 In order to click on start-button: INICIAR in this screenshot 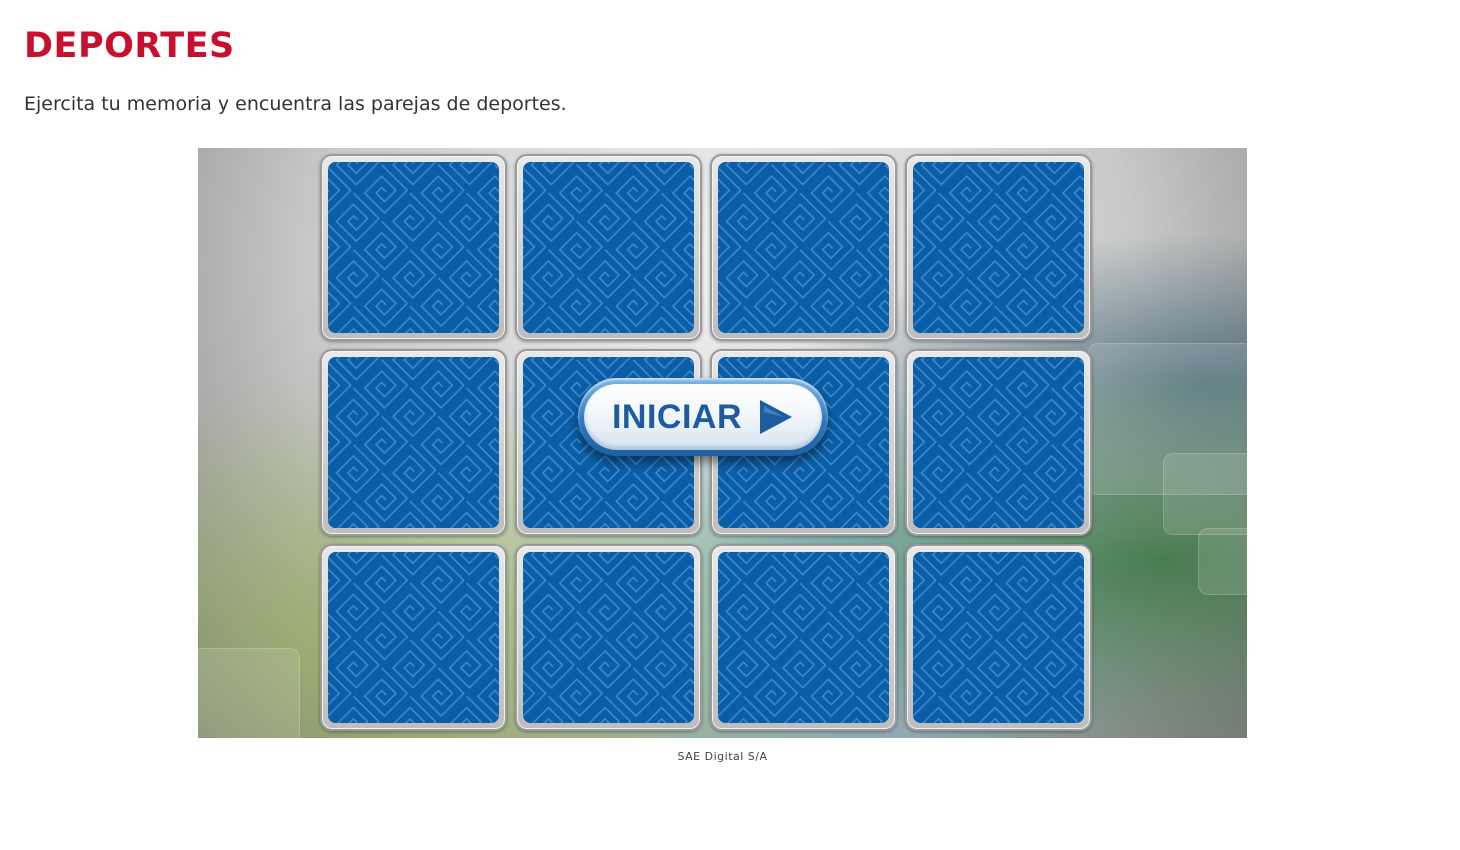, I will do `click(703, 417)`.